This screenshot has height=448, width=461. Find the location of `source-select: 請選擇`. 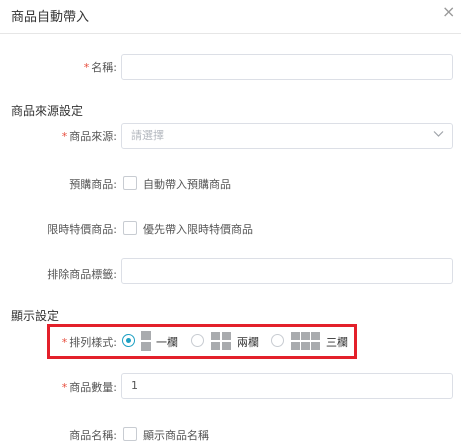

source-select: 請選擇 is located at coordinates (287, 136).